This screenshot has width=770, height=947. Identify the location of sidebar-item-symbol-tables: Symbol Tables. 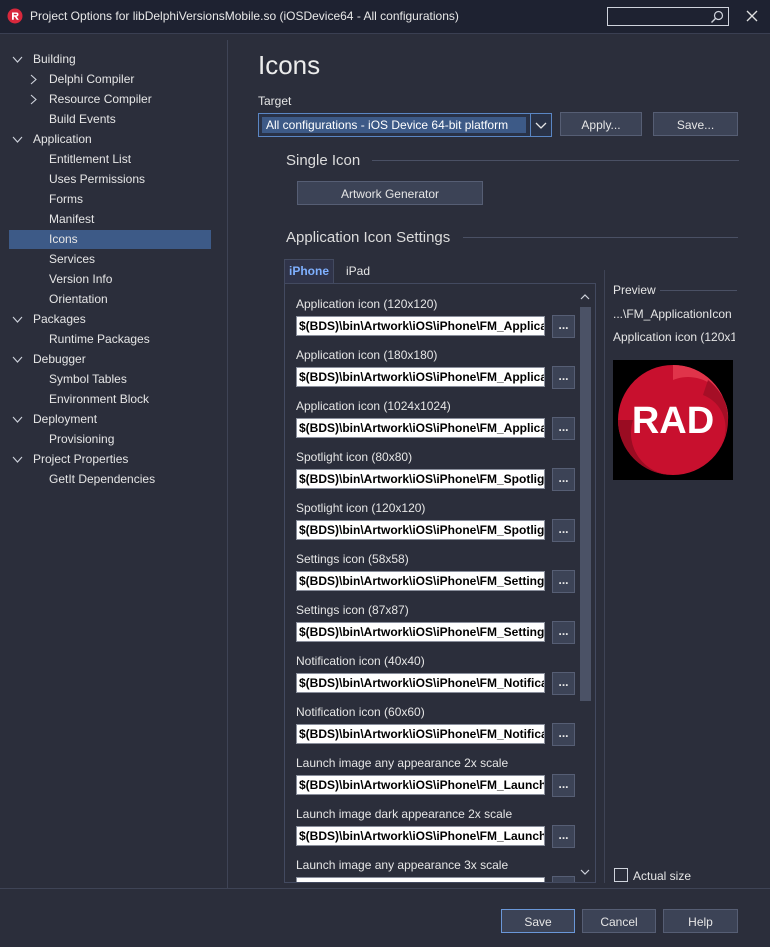
(110, 379).